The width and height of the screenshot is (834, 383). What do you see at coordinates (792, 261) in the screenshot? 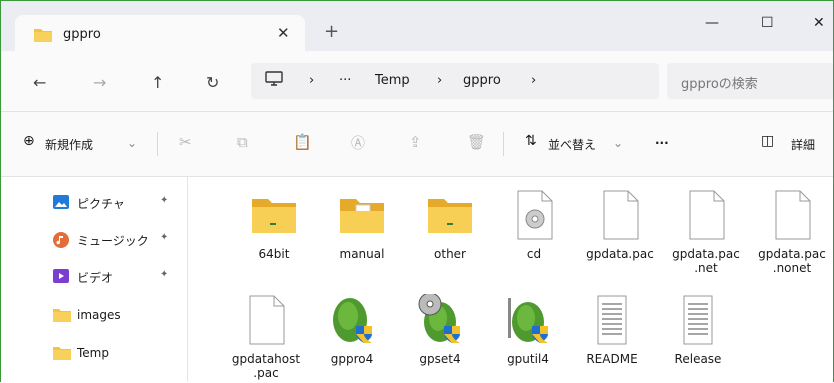
I see `file-name: gpdata.pac .nonet` at bounding box center [792, 261].